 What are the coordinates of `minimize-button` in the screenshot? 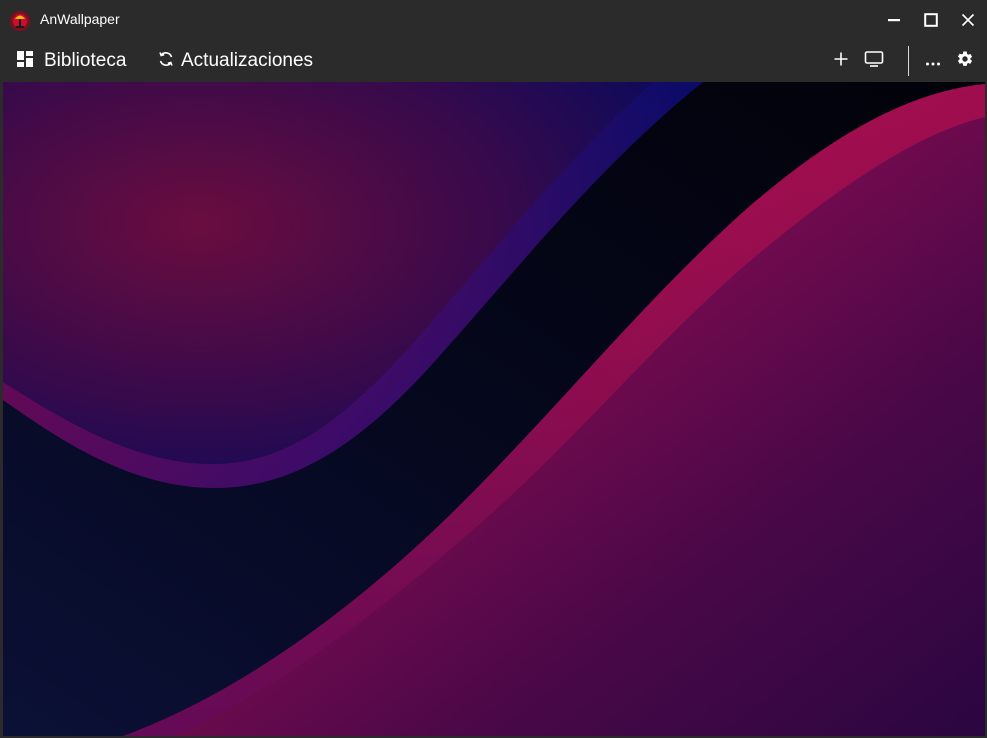 It's located at (894, 20).